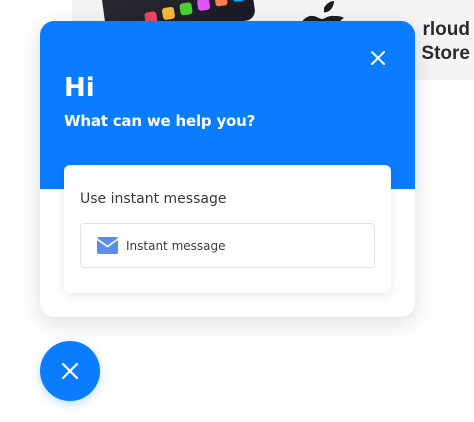  Describe the element at coordinates (445, 41) in the screenshot. I see `store-logo-text: rloud Store` at that location.